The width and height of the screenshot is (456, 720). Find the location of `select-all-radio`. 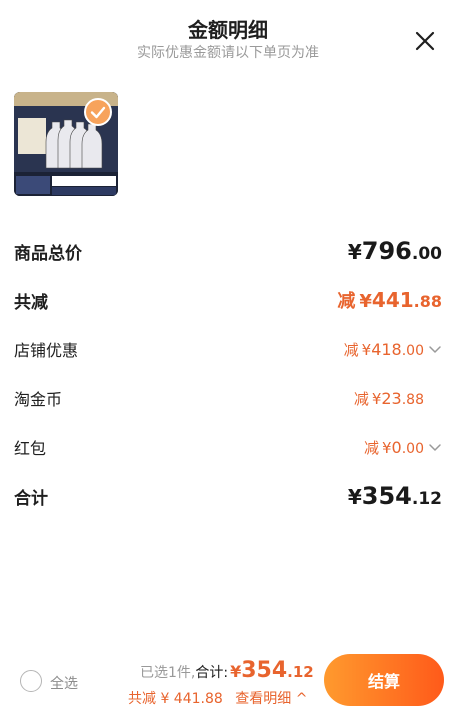

select-all-radio is located at coordinates (31, 681).